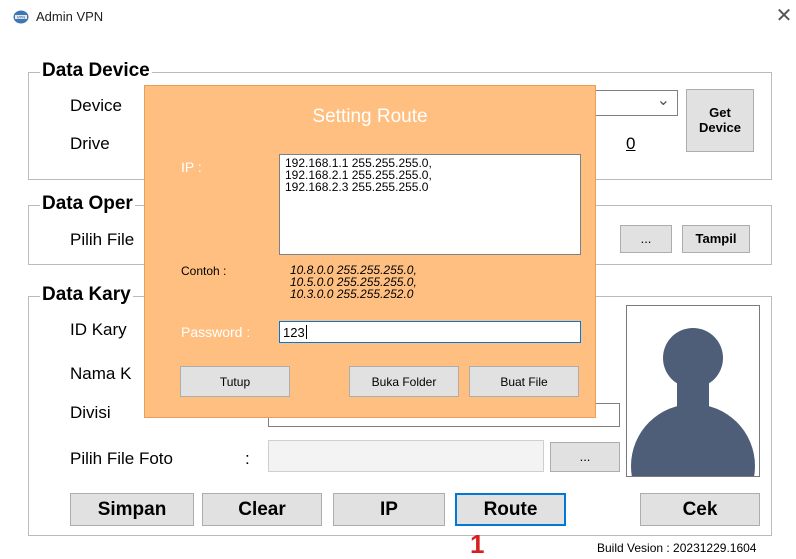 The image size is (796, 559). What do you see at coordinates (477, 544) in the screenshot?
I see `annotation-marker: 1` at bounding box center [477, 544].